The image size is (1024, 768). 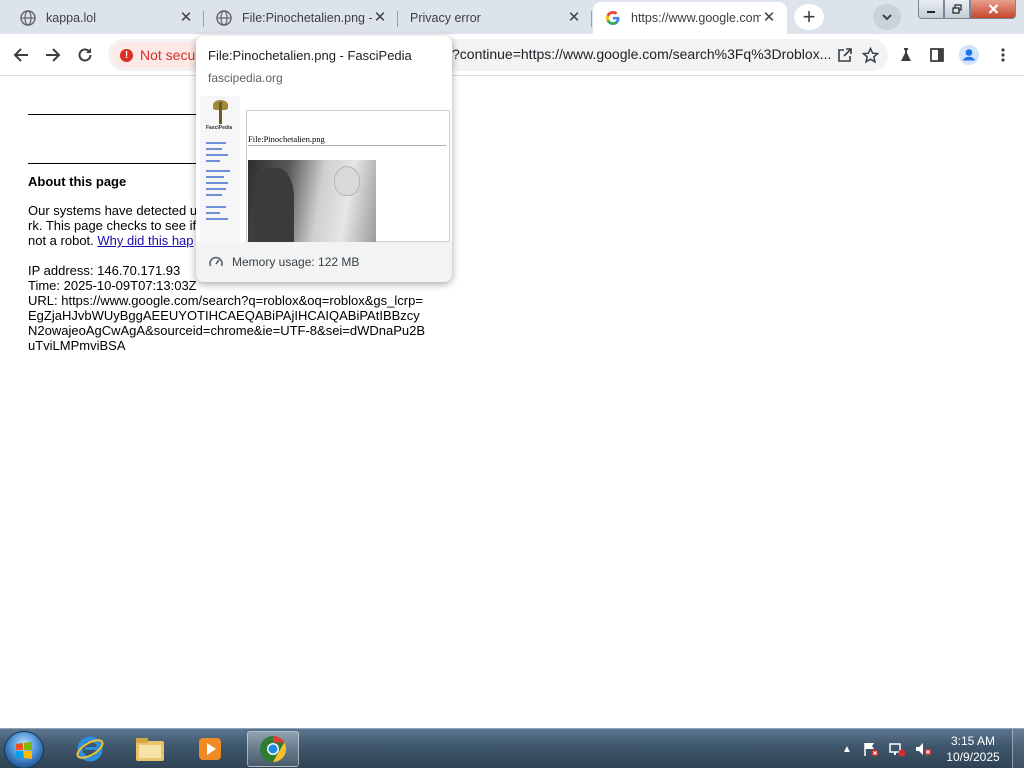 I want to click on side-panel-icon, so click(x=937, y=55).